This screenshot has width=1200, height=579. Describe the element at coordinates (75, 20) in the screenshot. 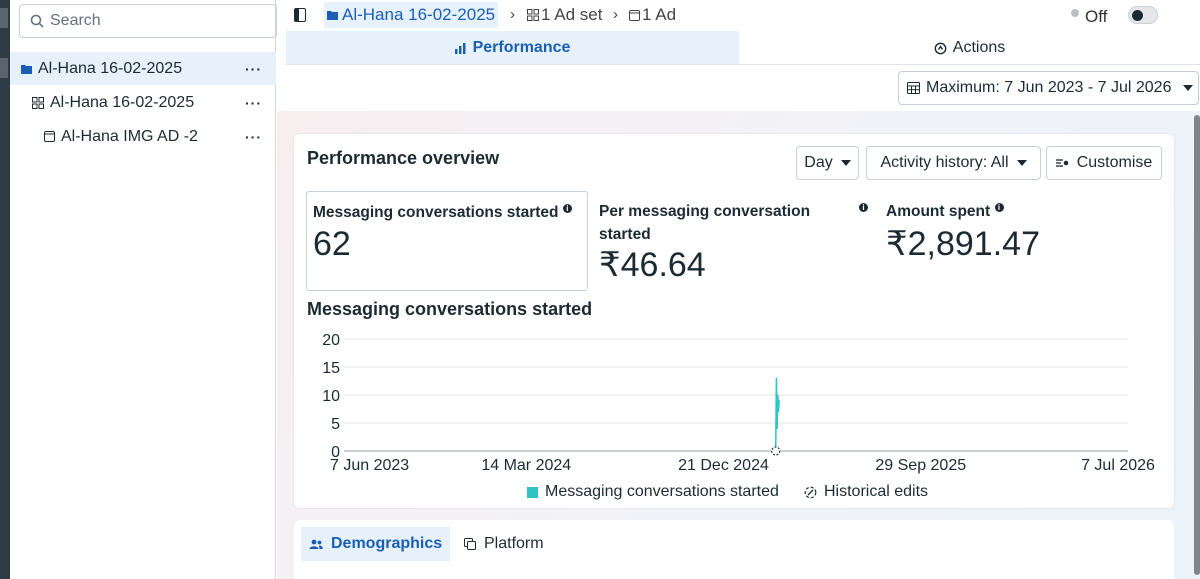

I see `search-placeholder: Search` at that location.